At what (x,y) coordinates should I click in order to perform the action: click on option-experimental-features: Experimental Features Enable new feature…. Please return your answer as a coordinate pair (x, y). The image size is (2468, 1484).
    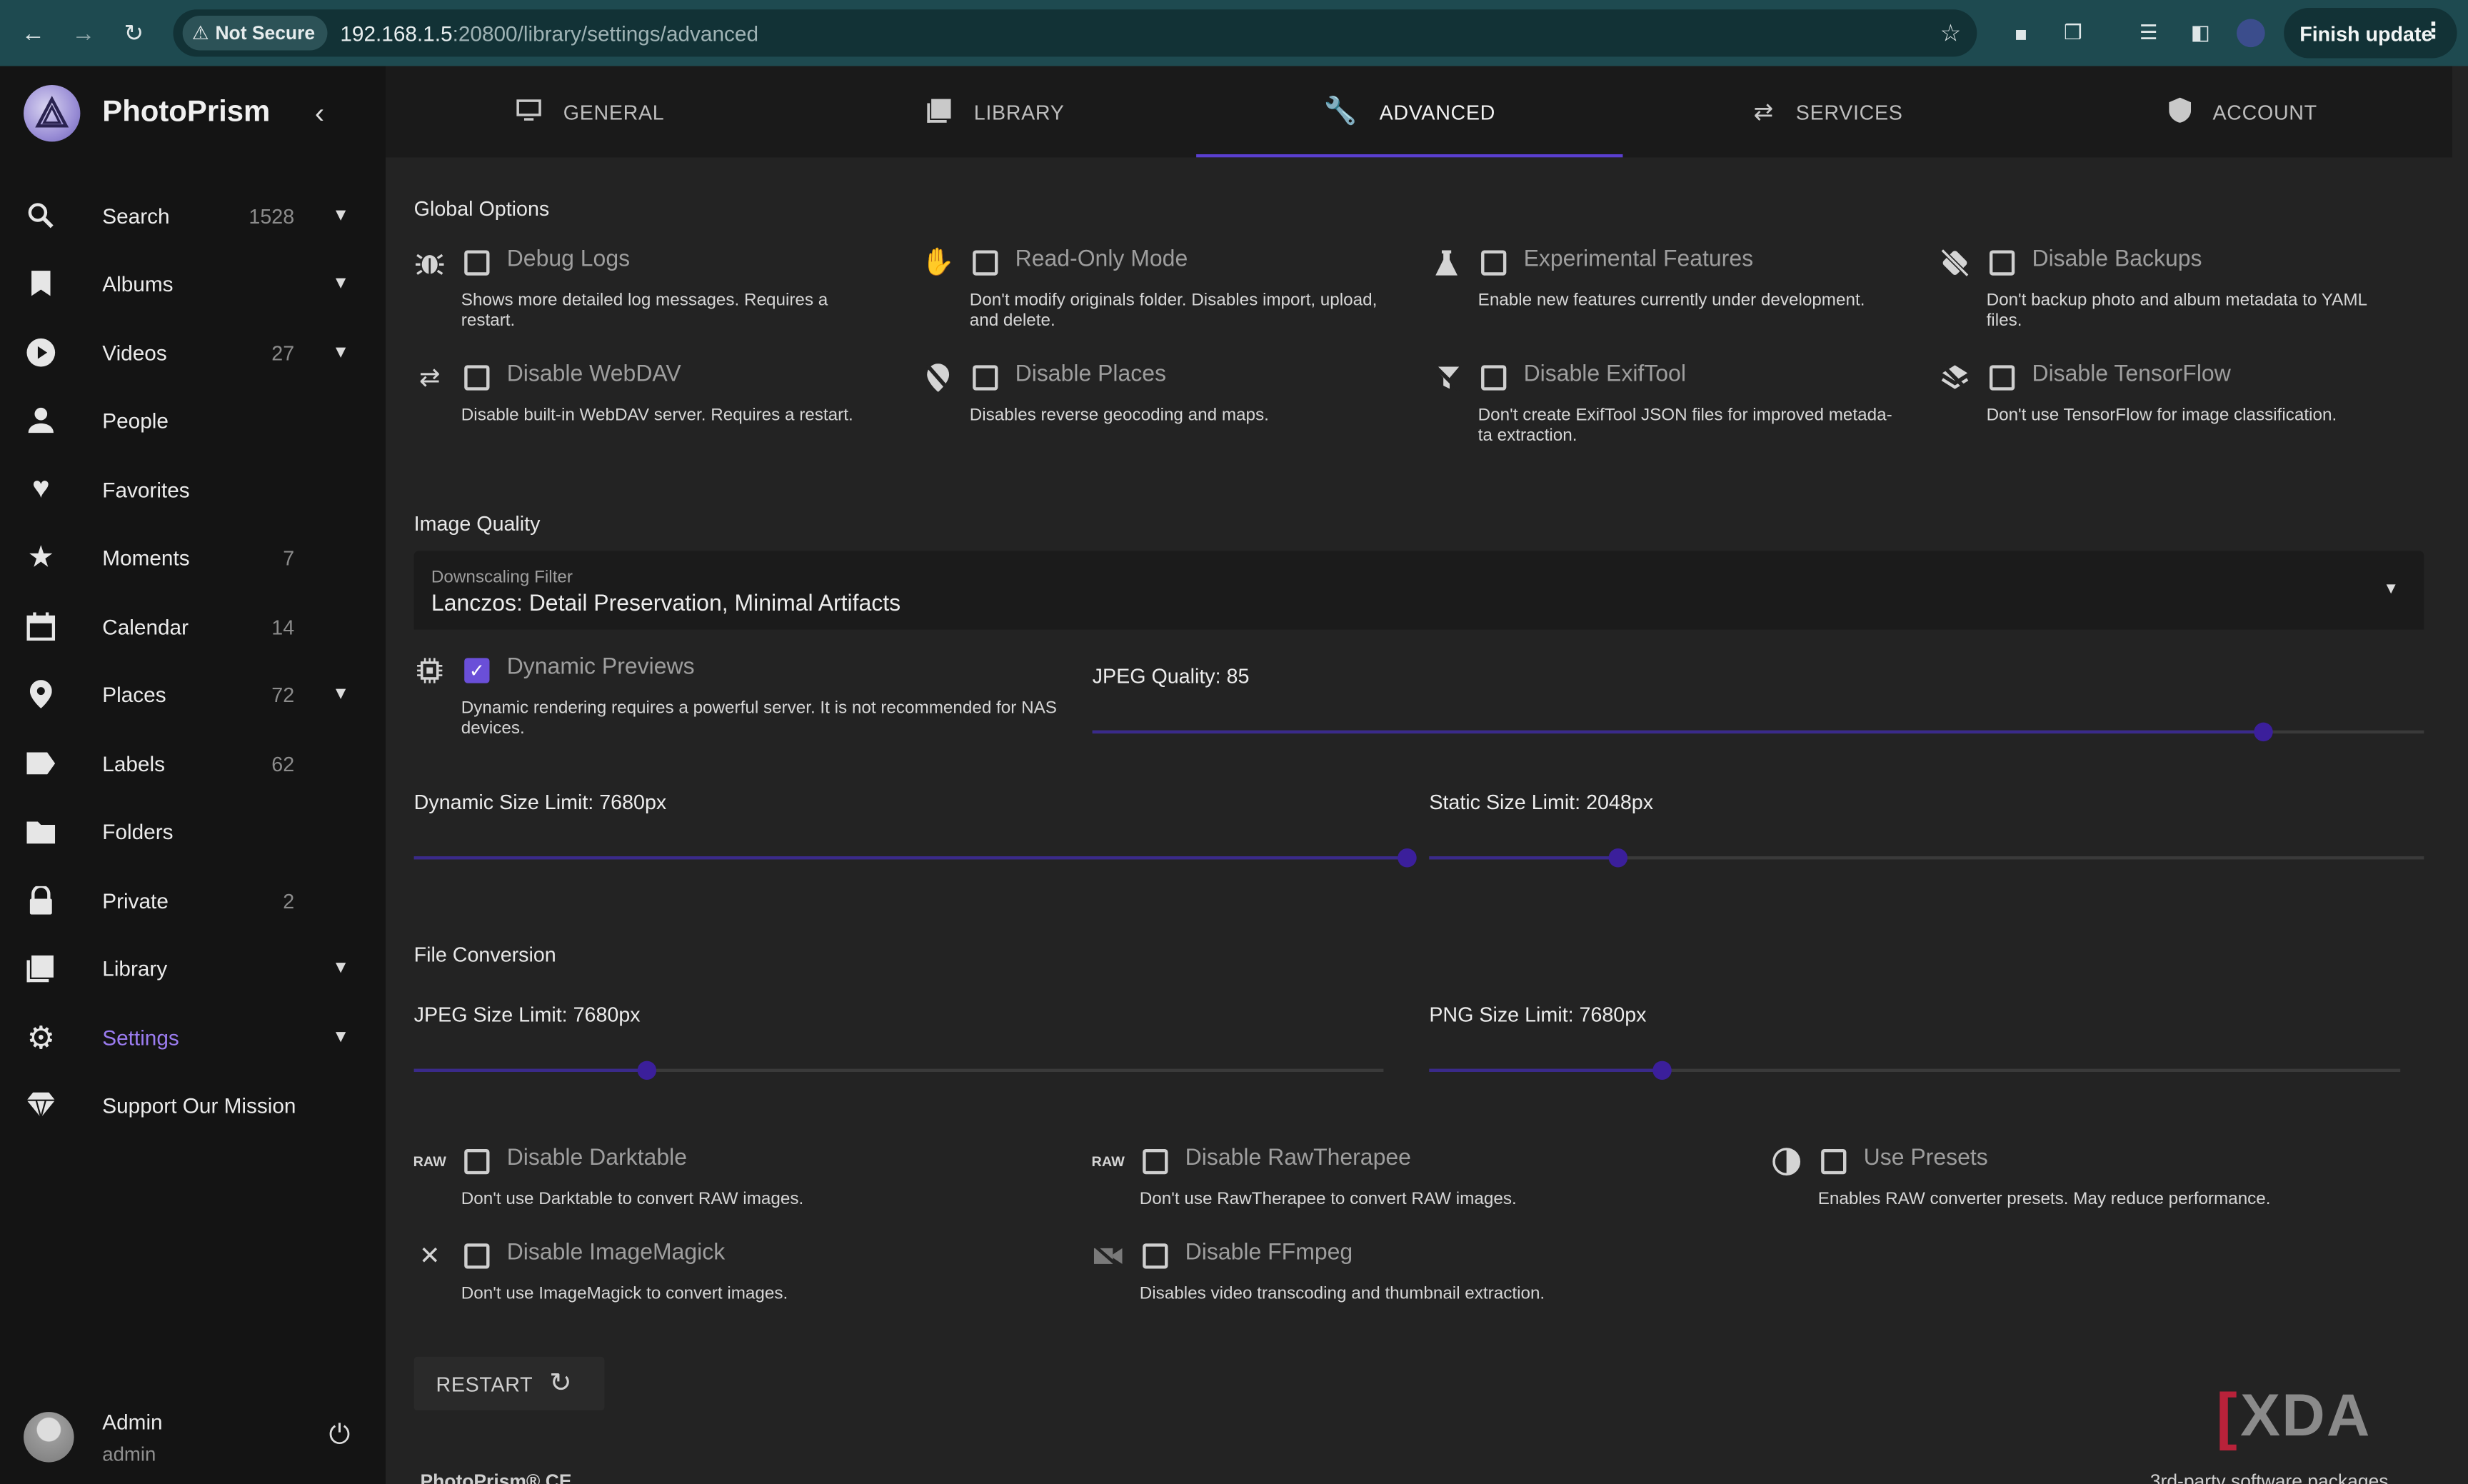
    Looking at the image, I should click on (1675, 294).